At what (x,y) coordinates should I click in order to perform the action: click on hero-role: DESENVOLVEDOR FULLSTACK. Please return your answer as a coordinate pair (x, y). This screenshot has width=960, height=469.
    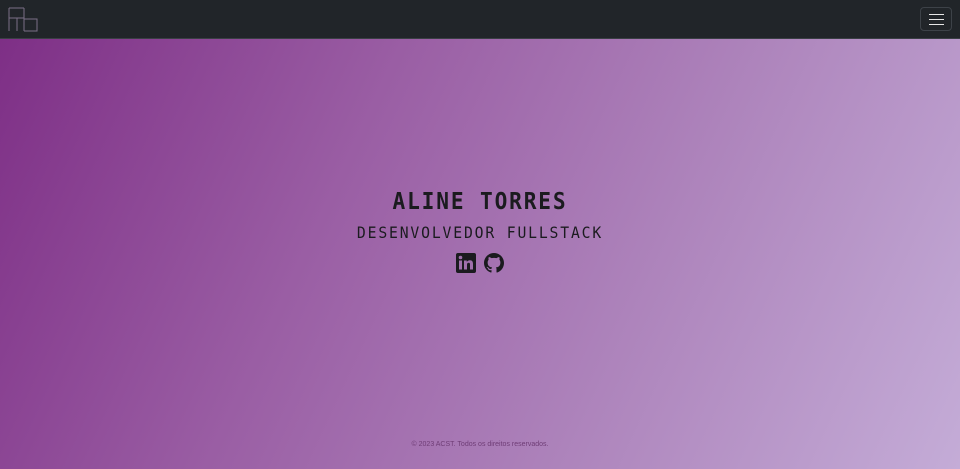
    Looking at the image, I should click on (480, 232).